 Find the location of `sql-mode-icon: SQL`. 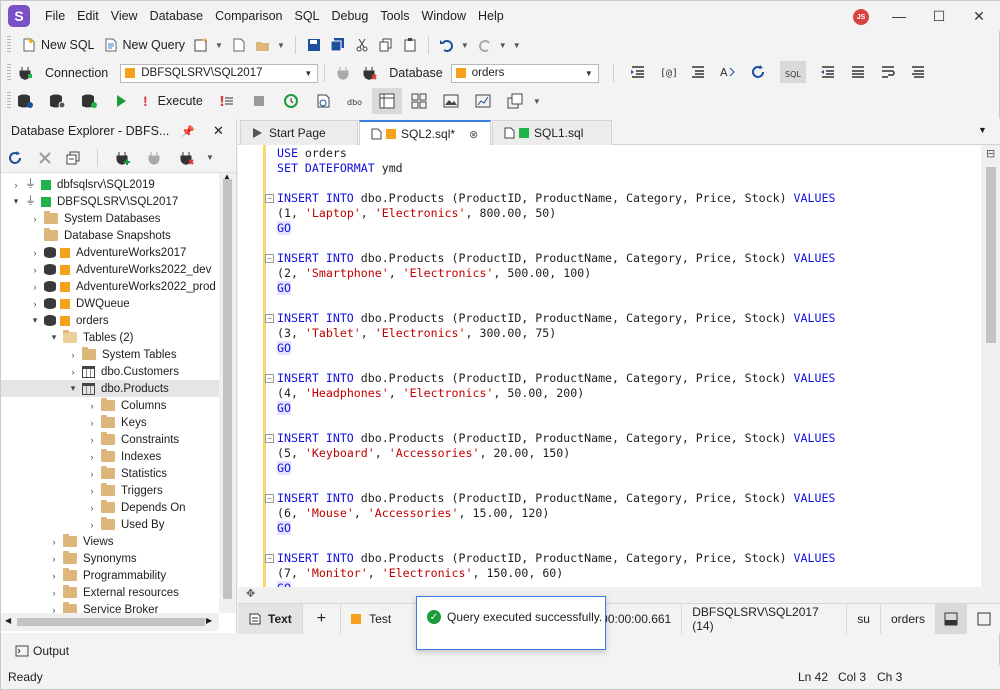

sql-mode-icon: SQL is located at coordinates (792, 71).